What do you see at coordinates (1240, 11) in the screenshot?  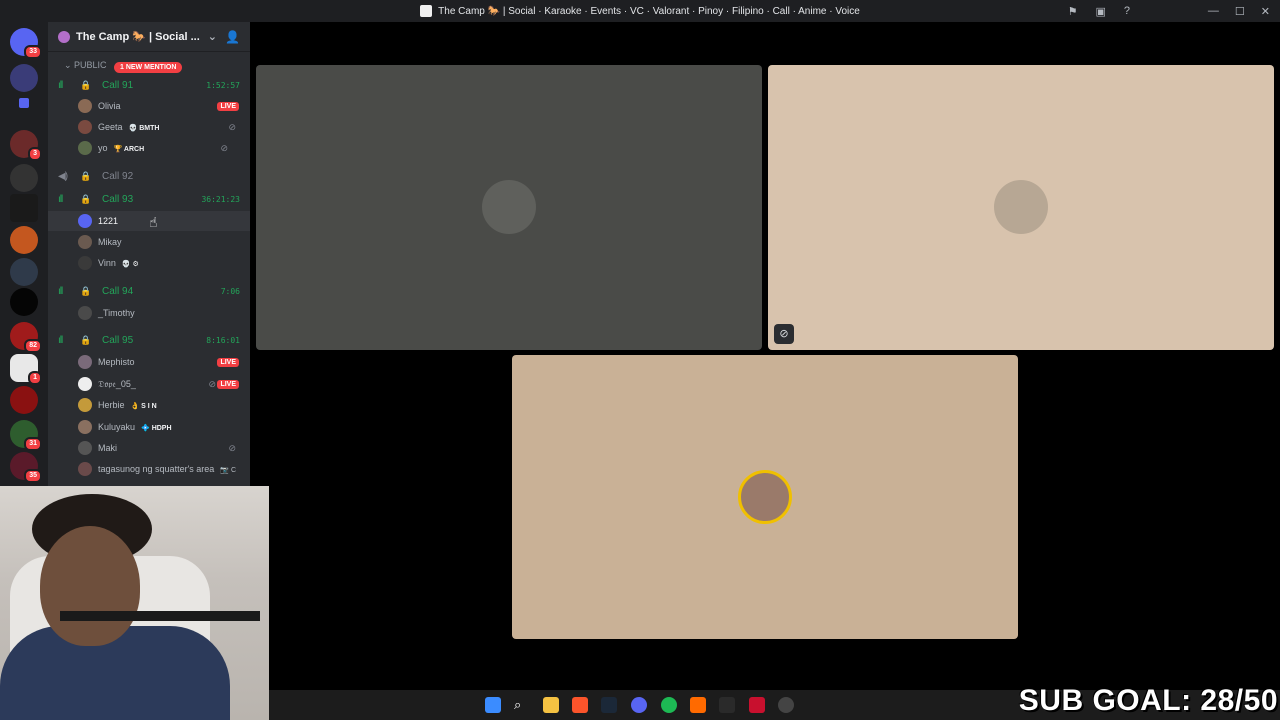 I see `maximize-button: ☐` at bounding box center [1240, 11].